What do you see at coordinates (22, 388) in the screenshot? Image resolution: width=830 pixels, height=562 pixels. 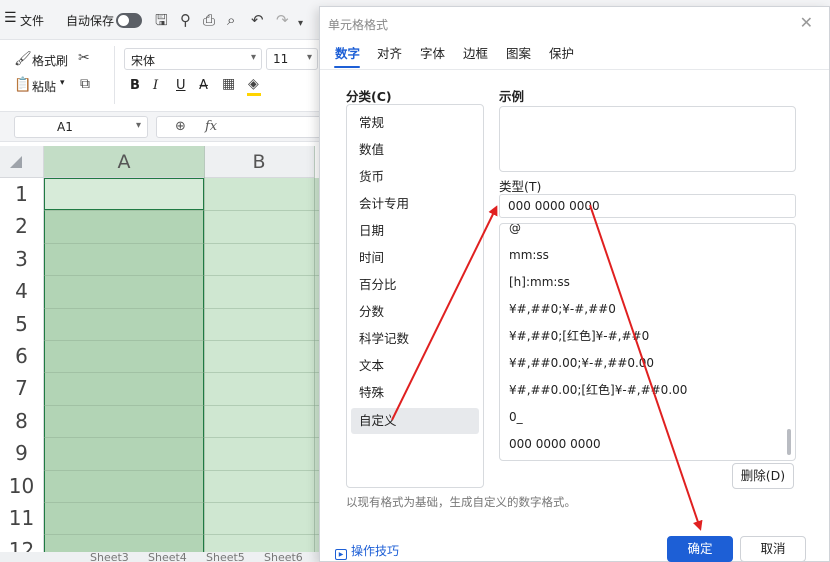 I see `row-header: 7` at bounding box center [22, 388].